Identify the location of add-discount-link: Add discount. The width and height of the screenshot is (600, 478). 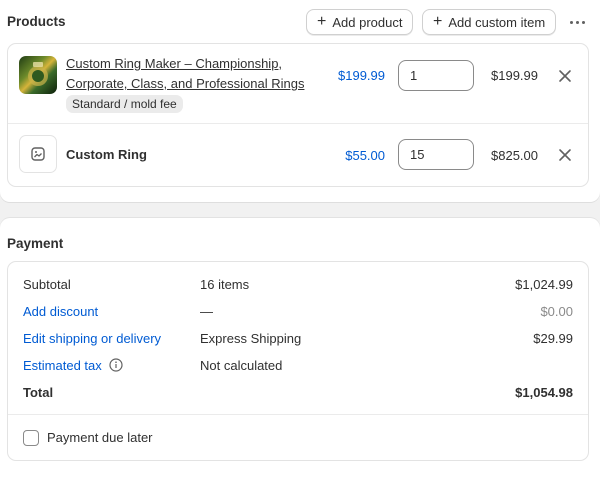
(60, 311).